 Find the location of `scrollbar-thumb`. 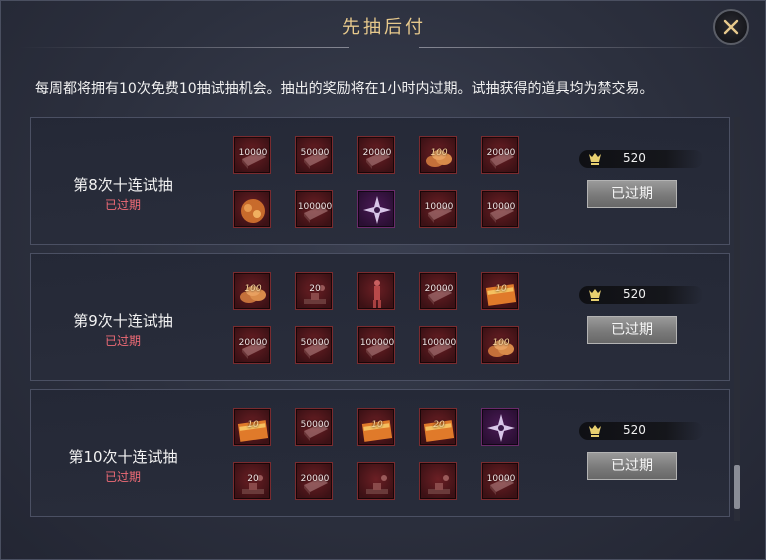

scrollbar-thumb is located at coordinates (737, 487).